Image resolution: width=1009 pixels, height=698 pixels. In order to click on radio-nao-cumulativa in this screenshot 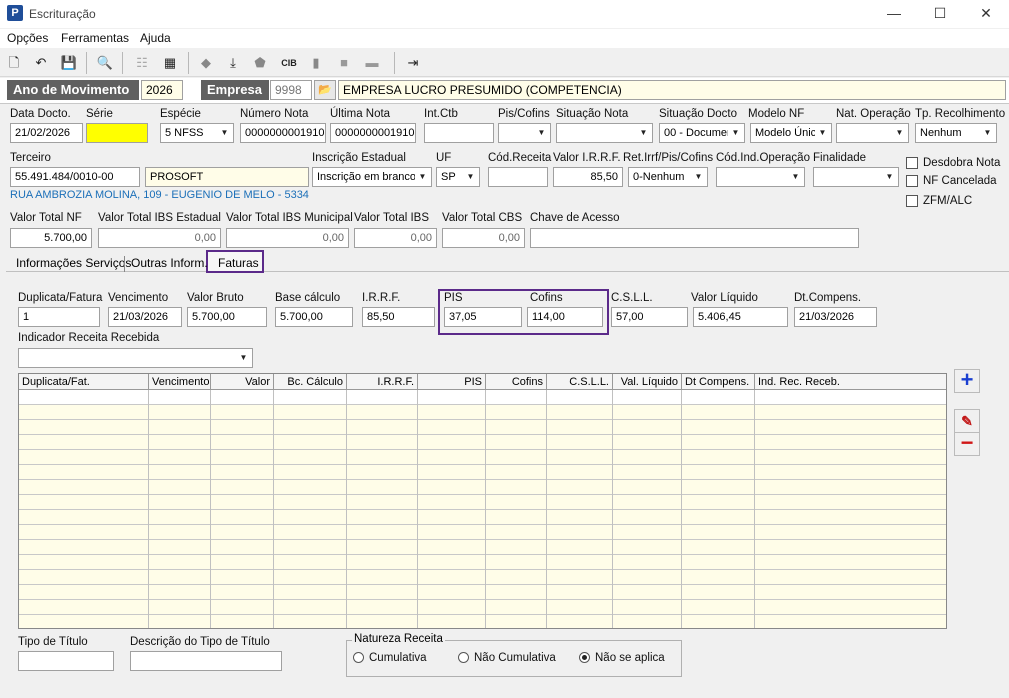, I will do `click(463, 657)`.